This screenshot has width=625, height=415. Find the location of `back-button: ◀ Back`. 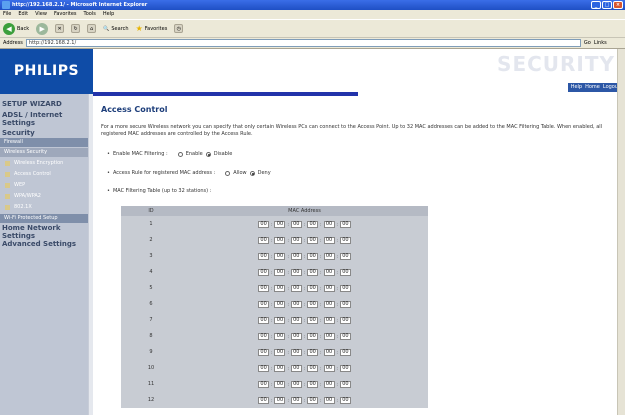

back-button: ◀ Back is located at coordinates (16, 28).